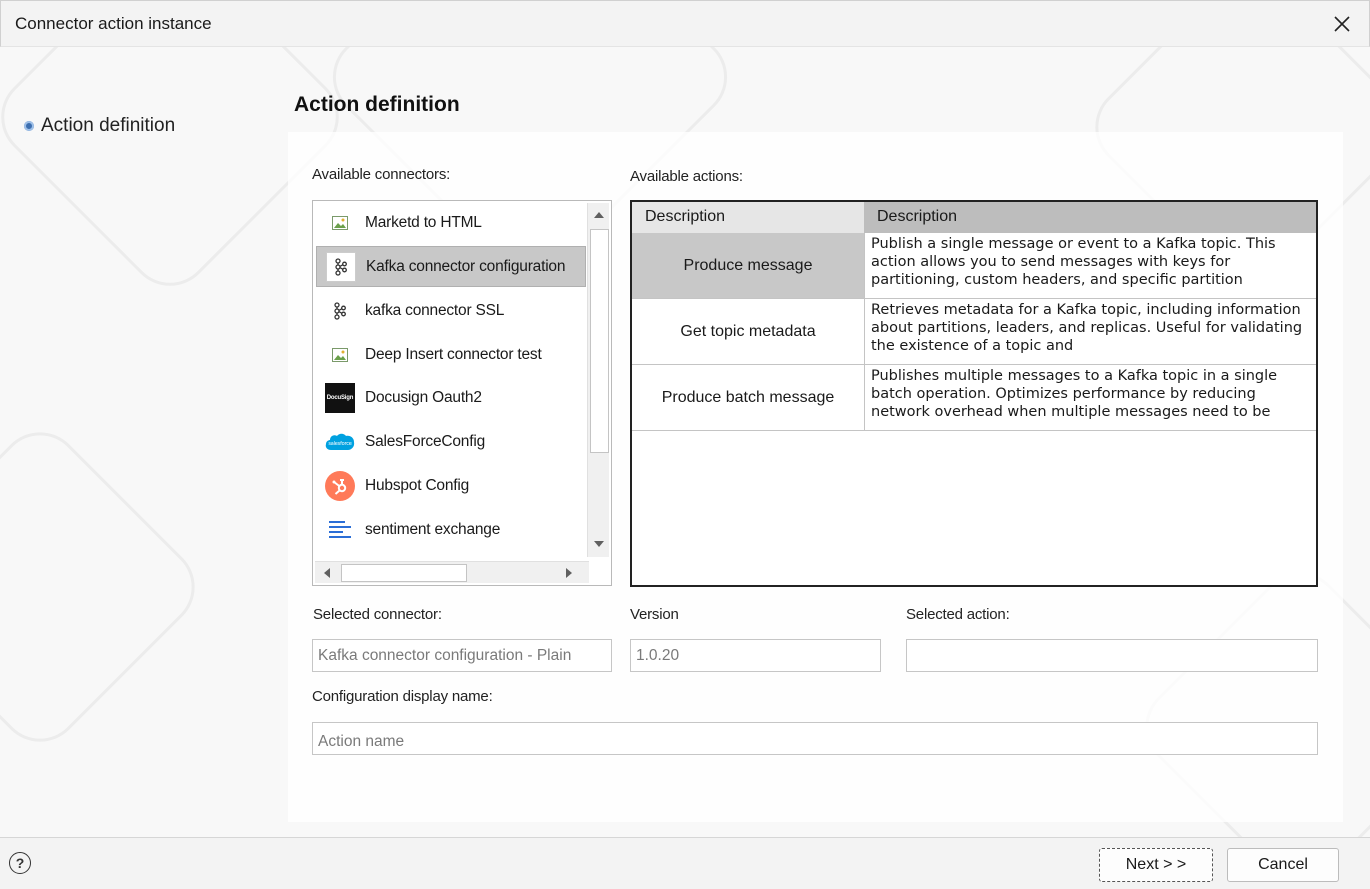  Describe the element at coordinates (685, 863) in the screenshot. I see `dialog-footer: ? Next > > Cancel` at that location.